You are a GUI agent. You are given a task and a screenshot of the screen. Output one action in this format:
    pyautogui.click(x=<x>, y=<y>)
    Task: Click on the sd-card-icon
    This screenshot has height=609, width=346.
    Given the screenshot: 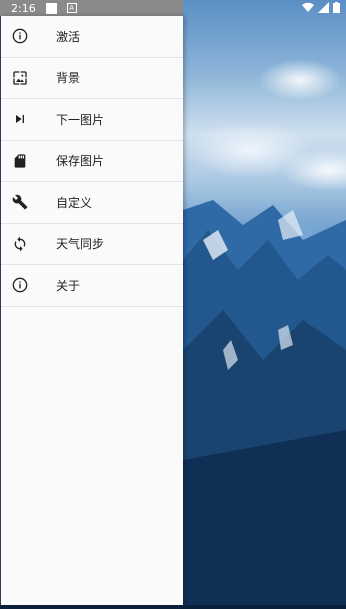 What is the action you would take?
    pyautogui.click(x=20, y=161)
    